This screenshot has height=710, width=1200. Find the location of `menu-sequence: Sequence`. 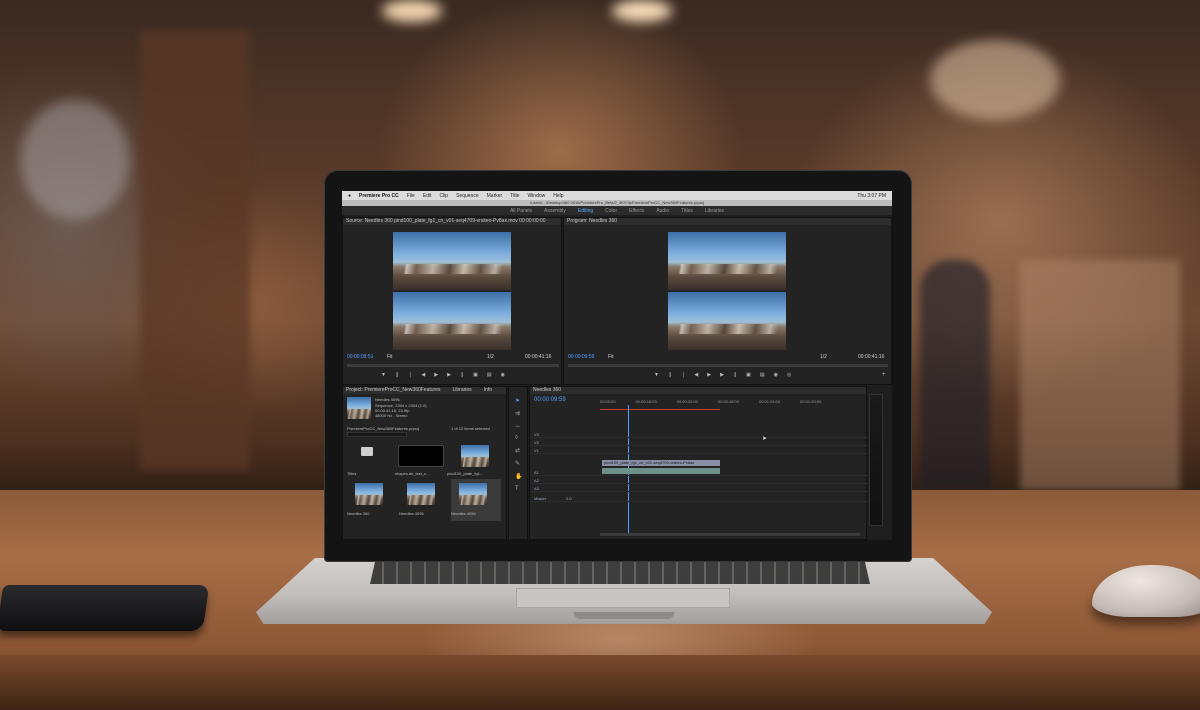

menu-sequence: Sequence is located at coordinates (467, 196).